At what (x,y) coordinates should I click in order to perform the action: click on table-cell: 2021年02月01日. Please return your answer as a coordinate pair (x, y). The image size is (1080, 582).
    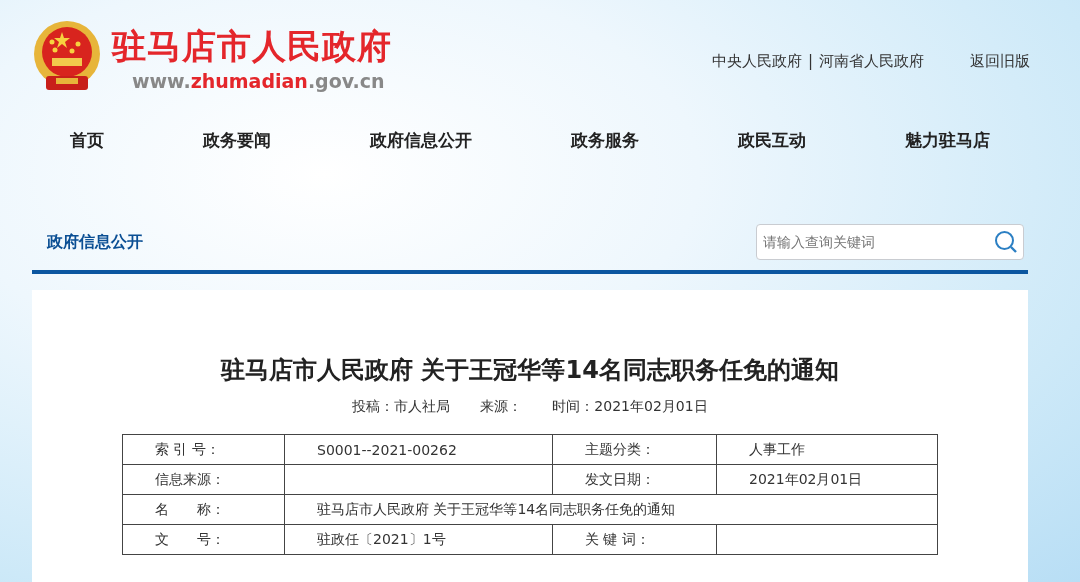
    Looking at the image, I should click on (827, 479).